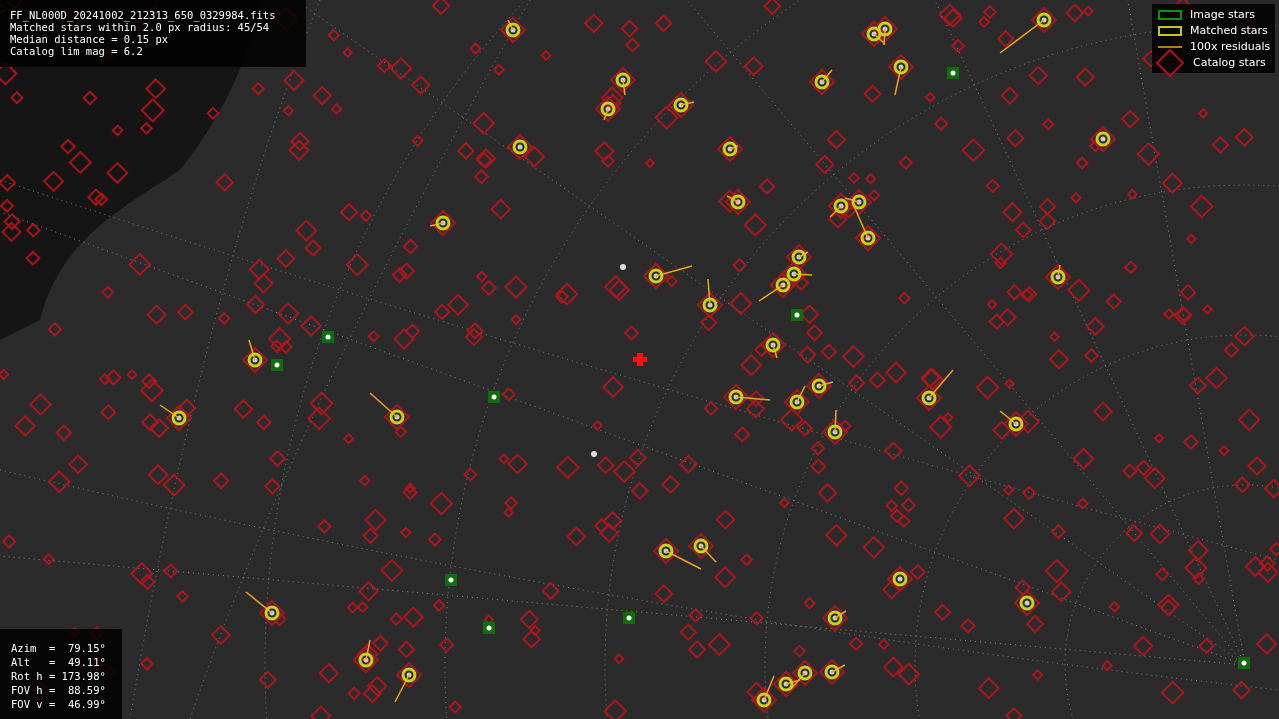 The height and width of the screenshot is (719, 1279). I want to click on pointing-text: Rot h = 173.98°, so click(58, 676).